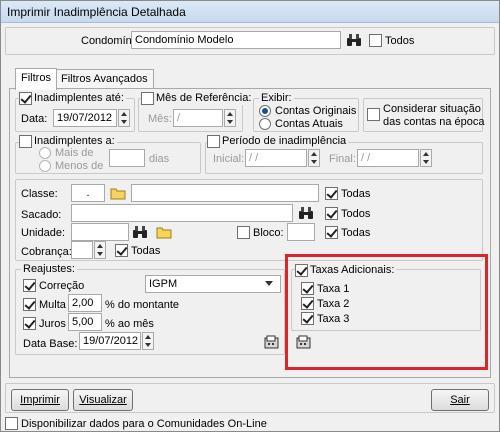 The width and height of the screenshot is (500, 432). I want to click on sacado-binoculars-icon, so click(306, 213).